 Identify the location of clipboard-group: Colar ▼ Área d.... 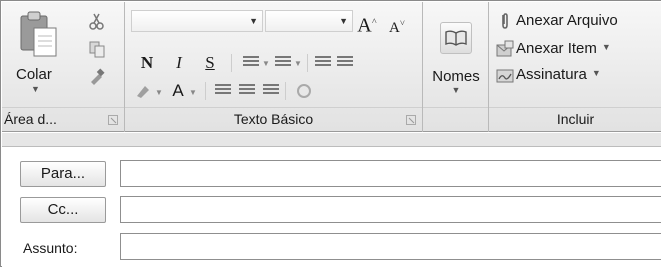
(63, 67).